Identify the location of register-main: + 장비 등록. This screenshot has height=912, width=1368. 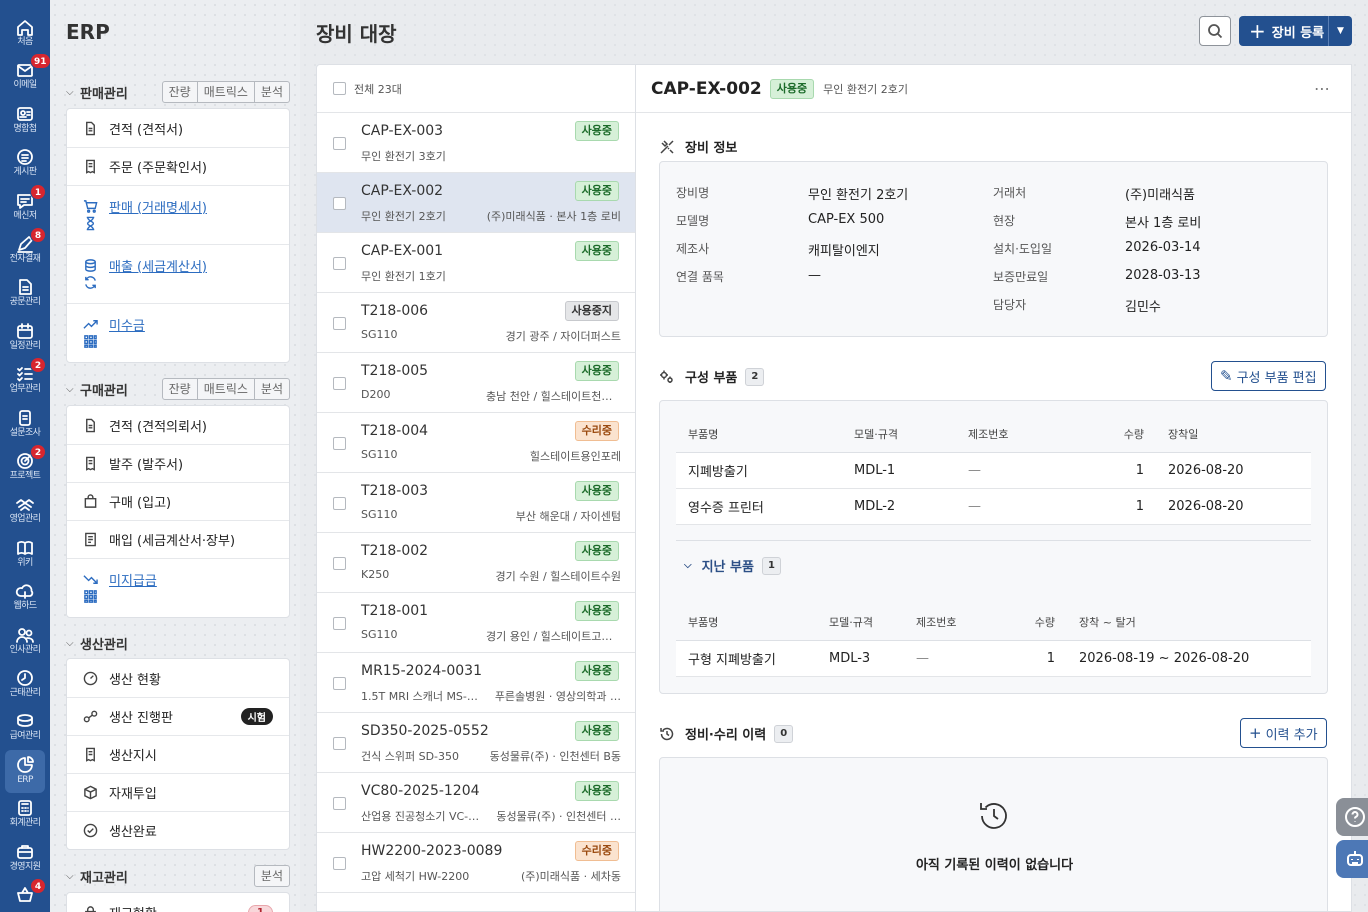
(1283, 31).